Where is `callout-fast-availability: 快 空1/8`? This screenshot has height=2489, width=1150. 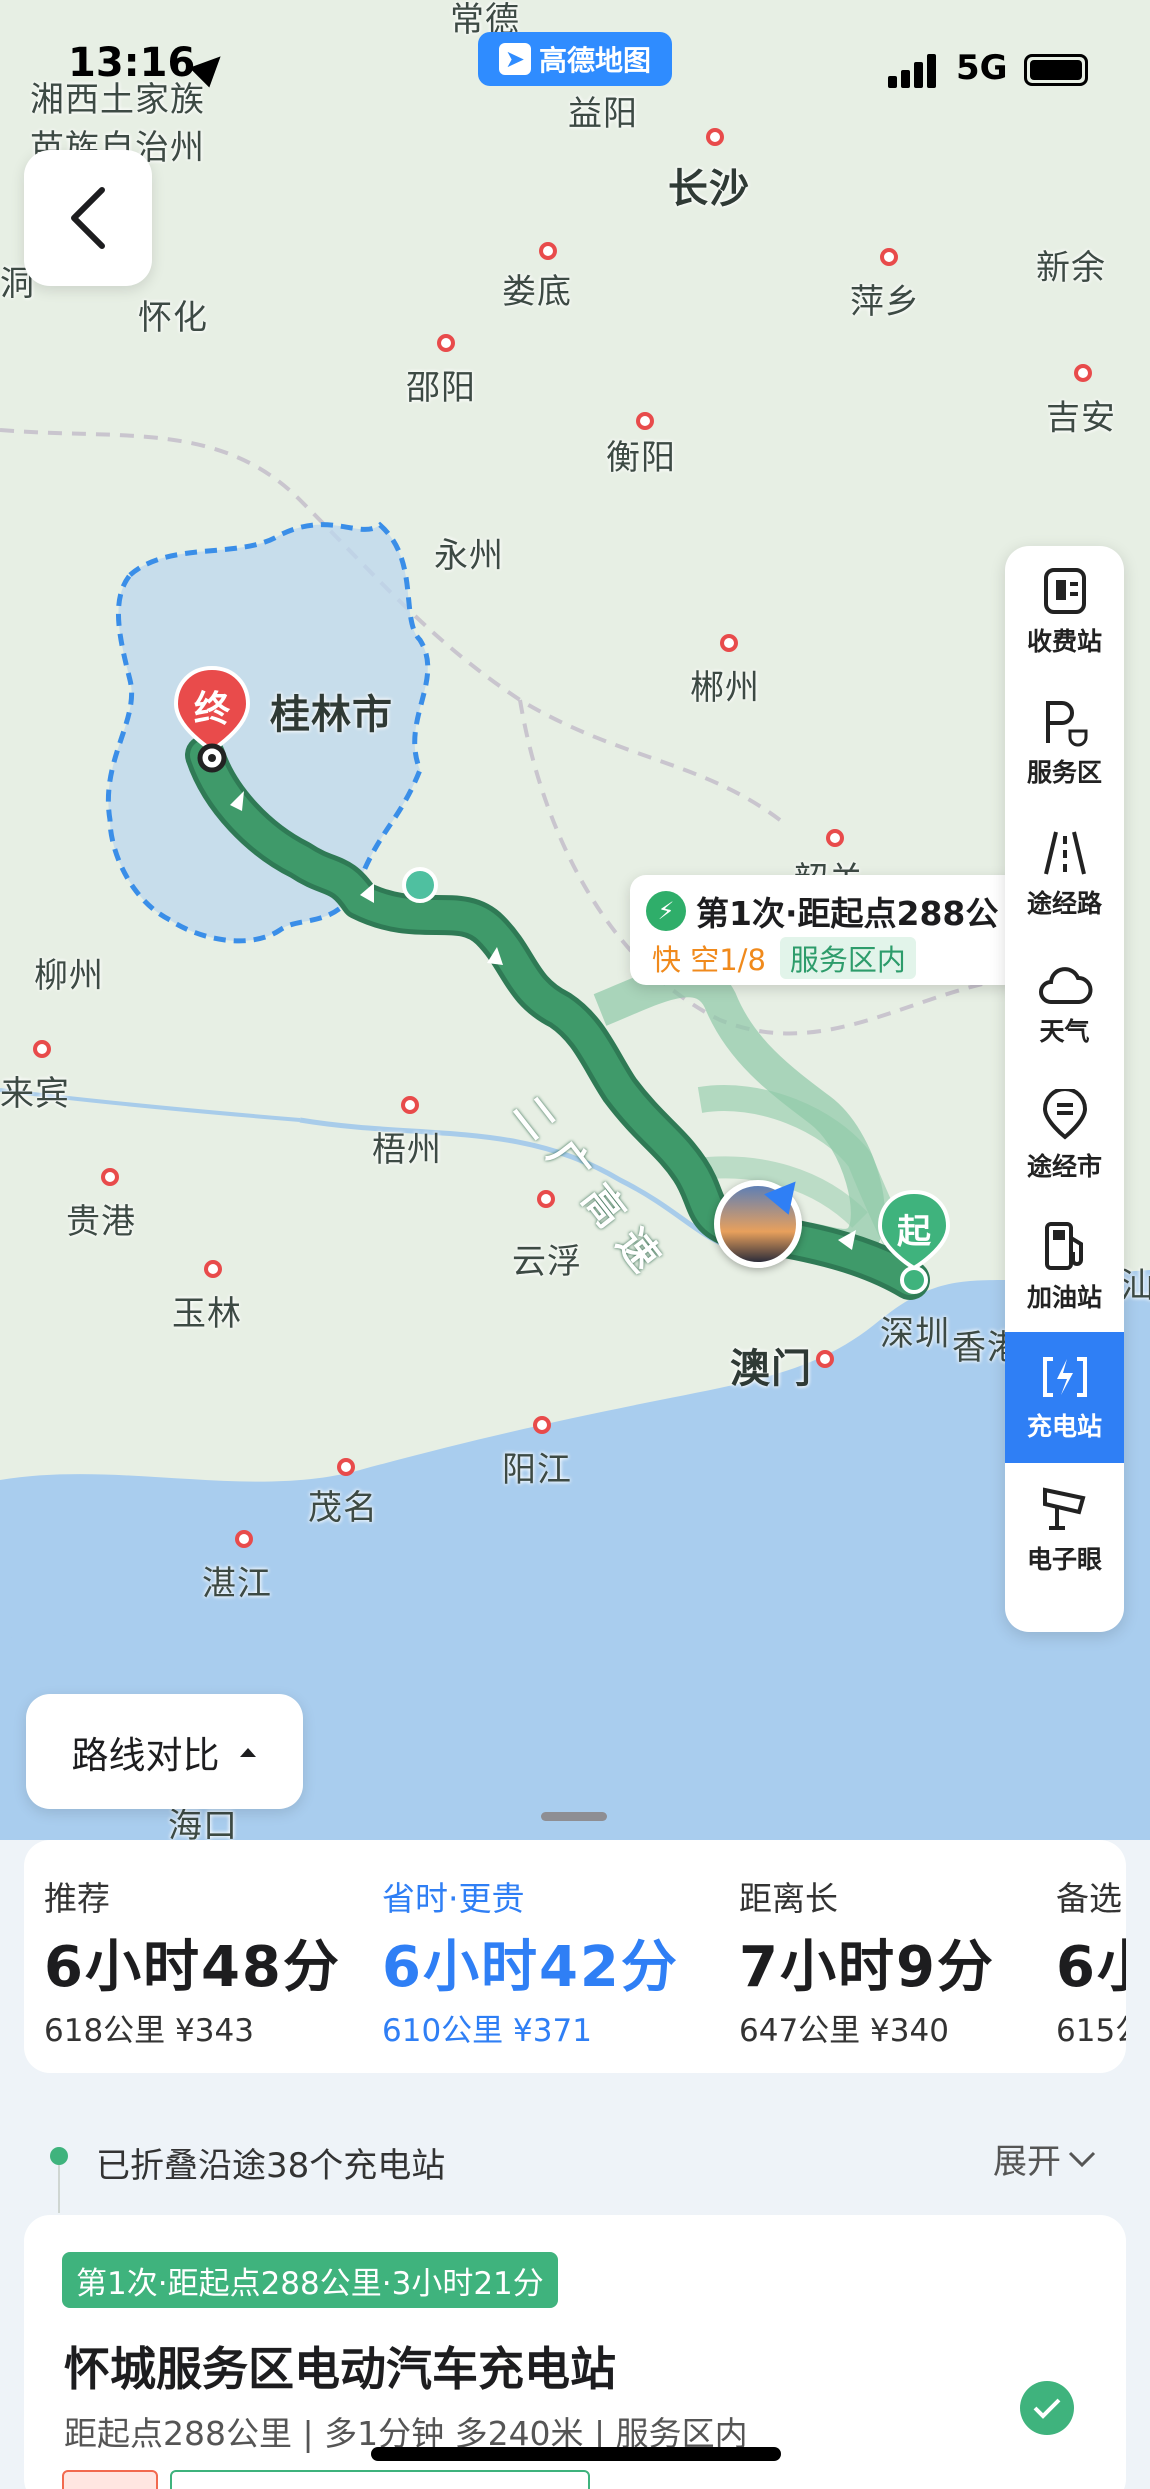
callout-fast-availability: 快 空1/8 is located at coordinates (709, 960).